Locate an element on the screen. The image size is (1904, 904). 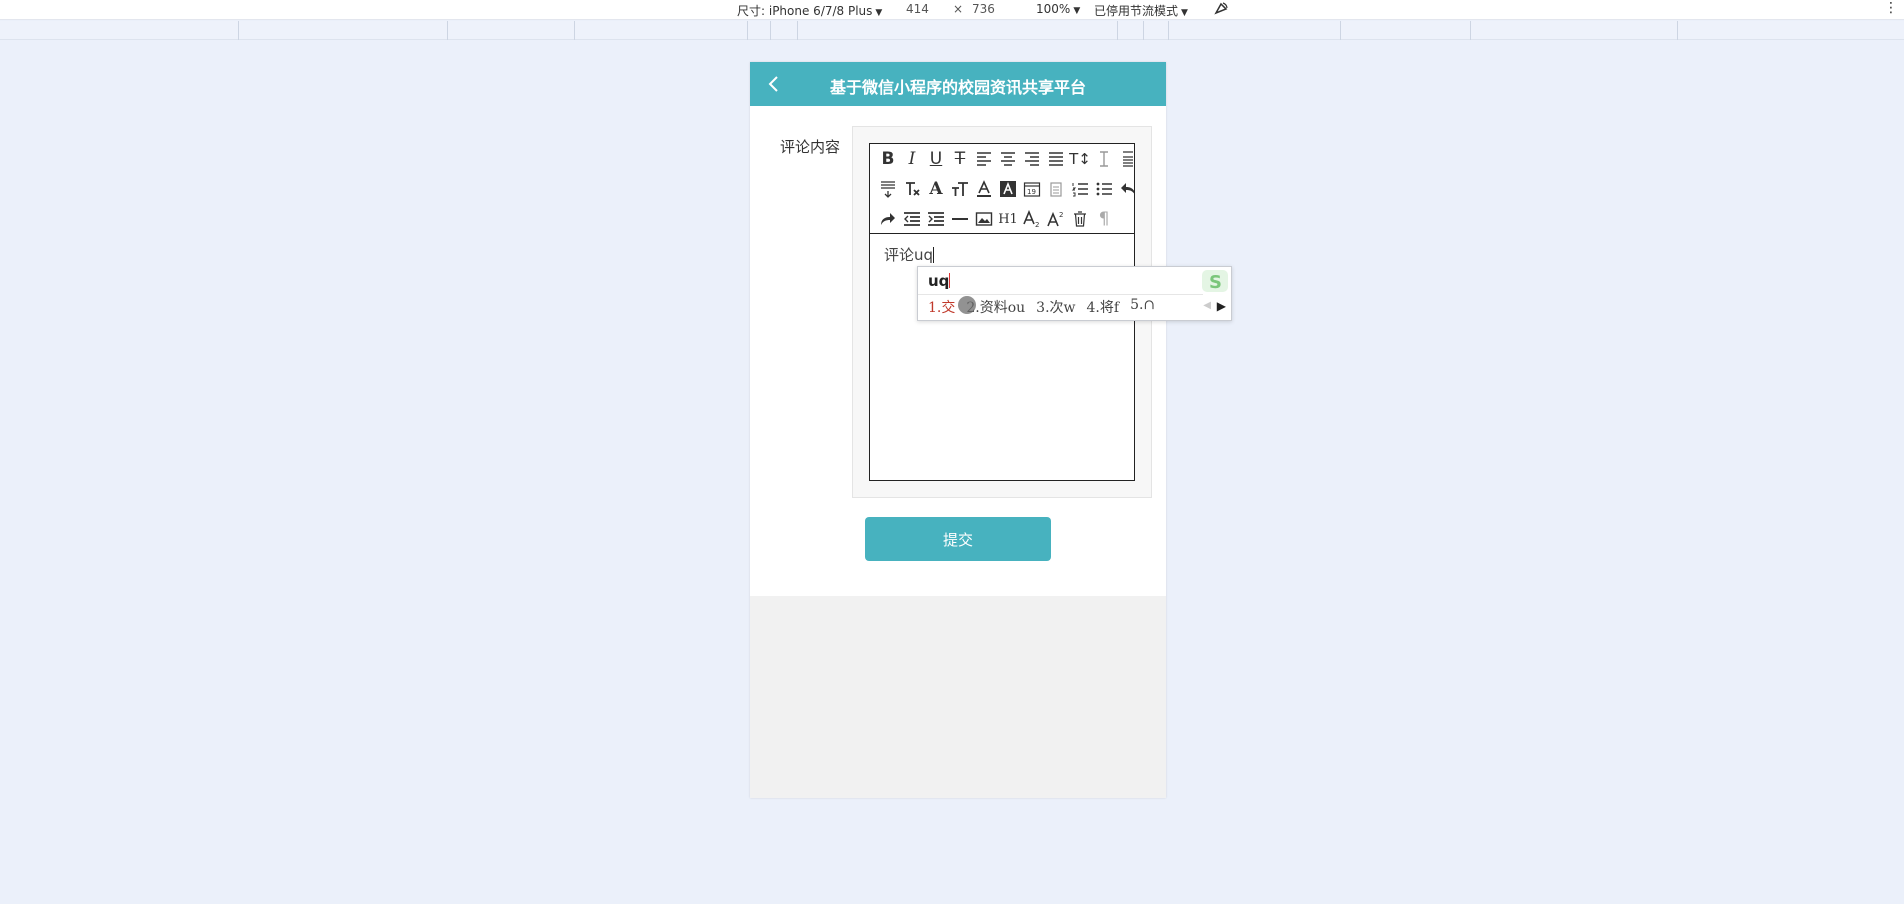
ime-composition-text: uq is located at coordinates (939, 281).